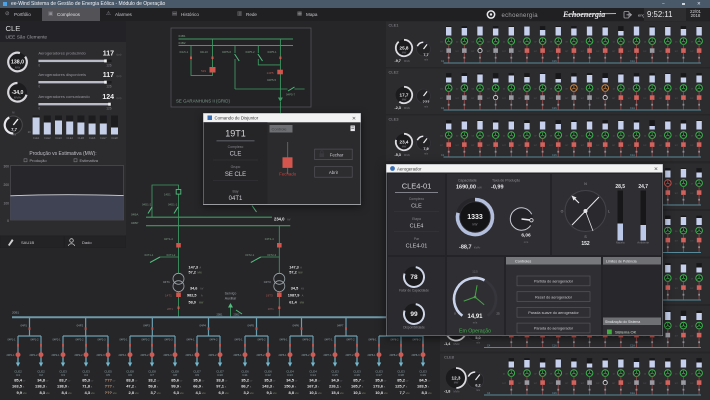 The width and height of the screenshot is (710, 400). Describe the element at coordinates (192, 302) in the screenshot. I see `svg-text: 58,0` at that location.